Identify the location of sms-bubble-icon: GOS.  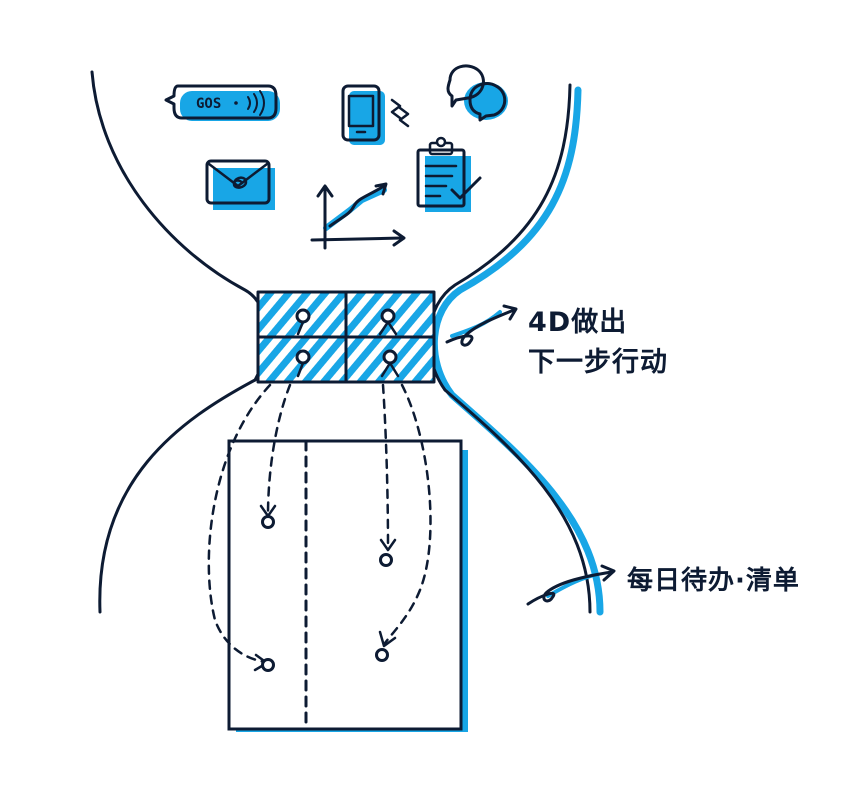
(222, 102).